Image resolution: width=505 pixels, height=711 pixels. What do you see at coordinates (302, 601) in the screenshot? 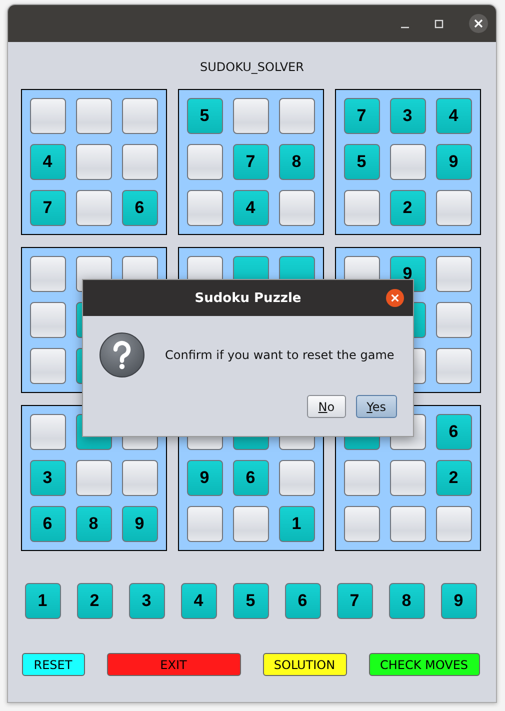
I see `number-button: 6` at bounding box center [302, 601].